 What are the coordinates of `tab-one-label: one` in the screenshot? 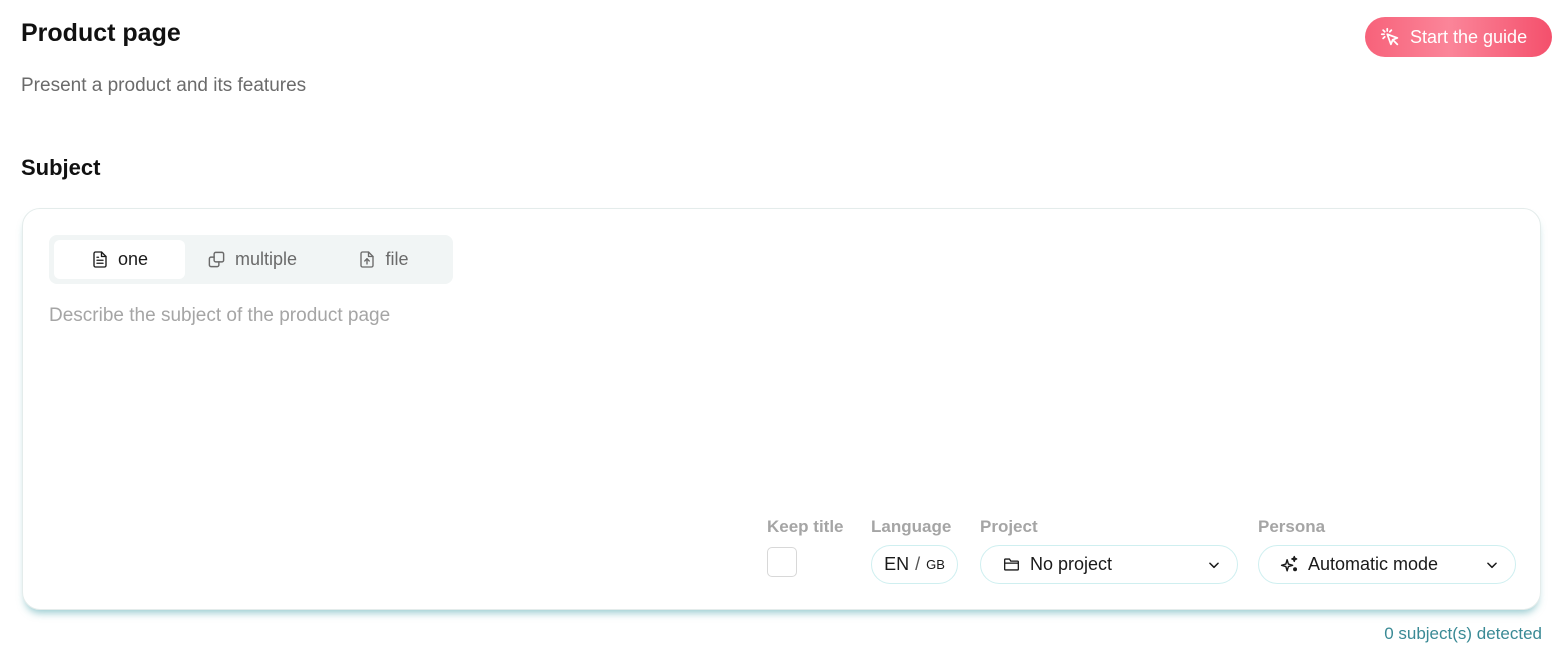 It's located at (133, 259).